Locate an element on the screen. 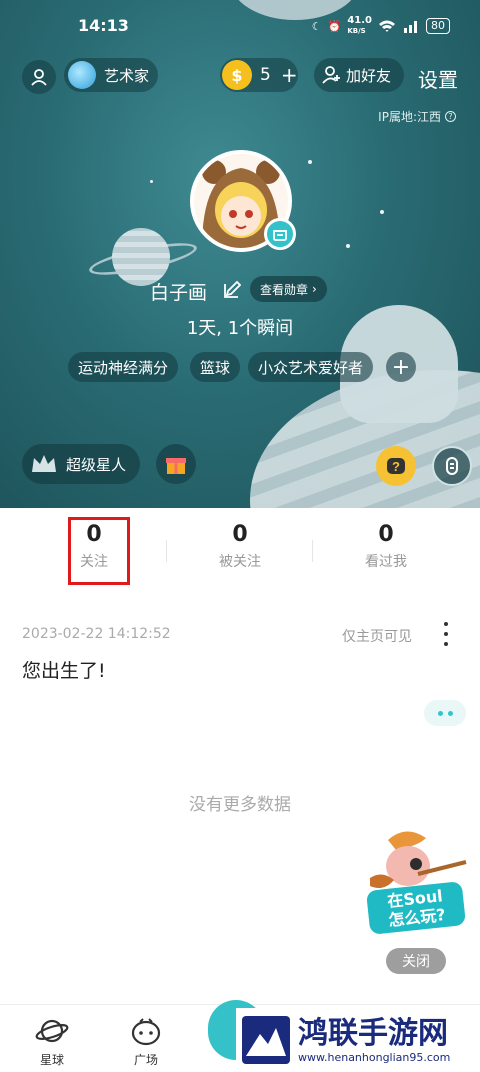 The width and height of the screenshot is (480, 1072). watermark-logo is located at coordinates (266, 1040).